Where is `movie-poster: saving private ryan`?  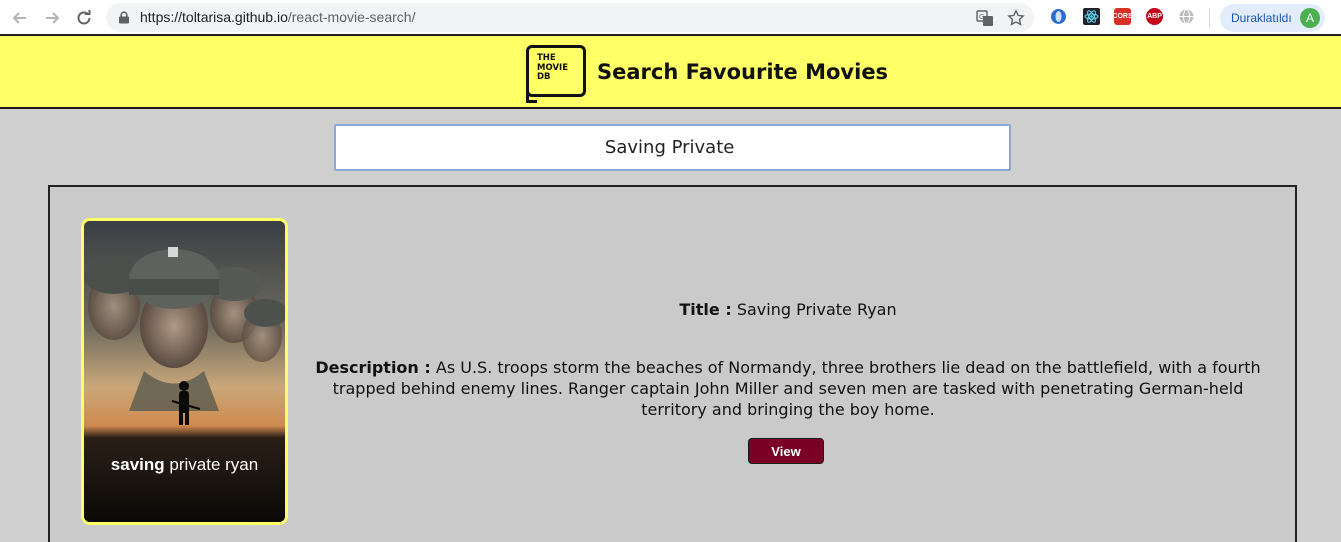
movie-poster: saving private ryan is located at coordinates (184, 371).